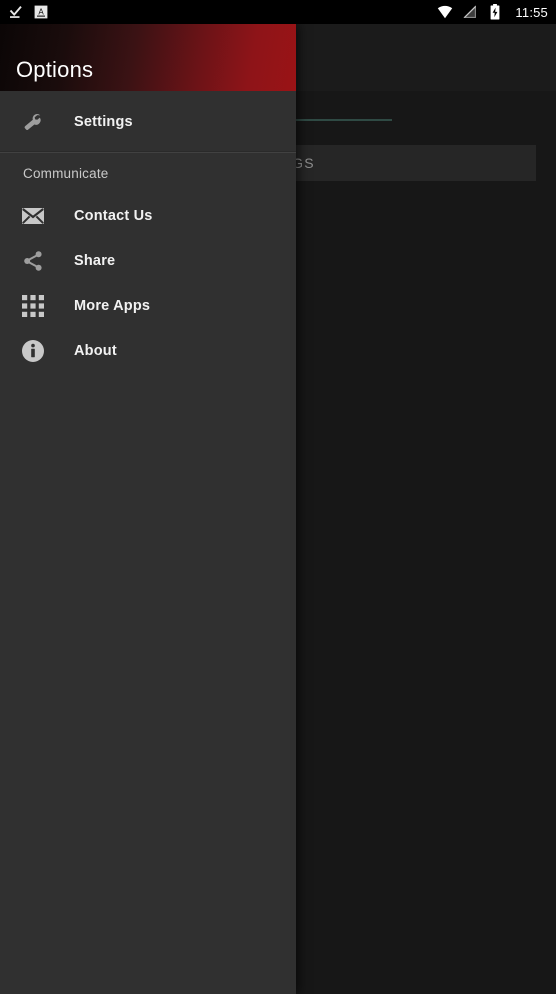 This screenshot has height=994, width=556. Describe the element at coordinates (33, 122) in the screenshot. I see `wrench-icon` at that location.